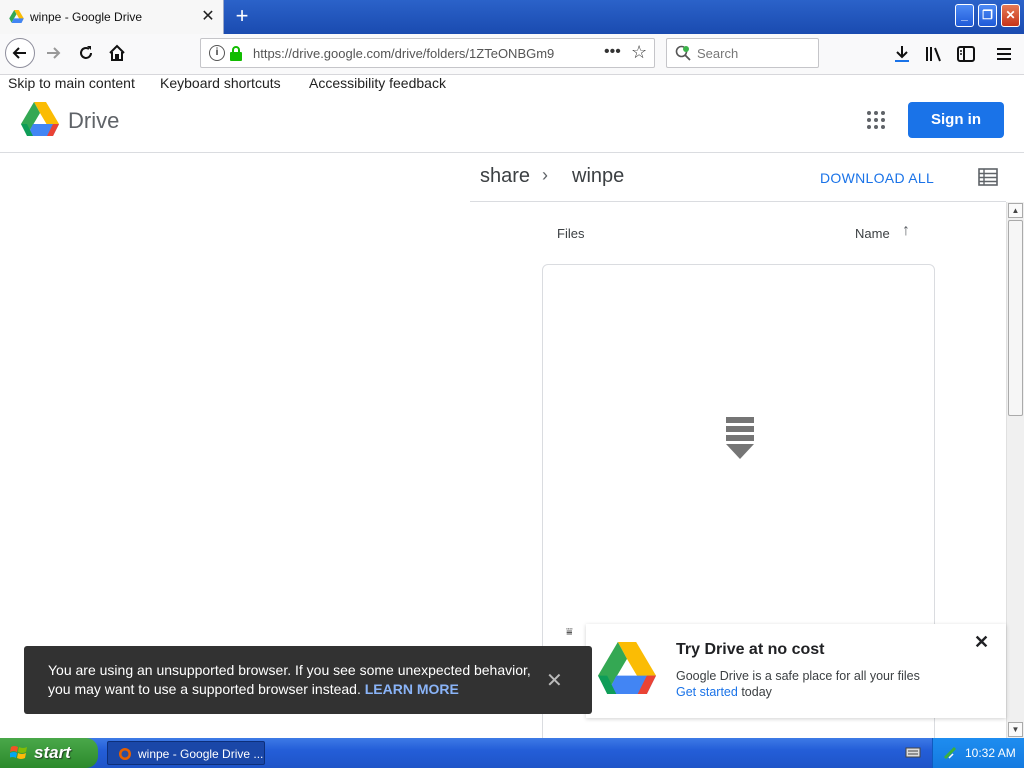 The height and width of the screenshot is (768, 1024). I want to click on promo-close-icon: ✕, so click(981, 642).